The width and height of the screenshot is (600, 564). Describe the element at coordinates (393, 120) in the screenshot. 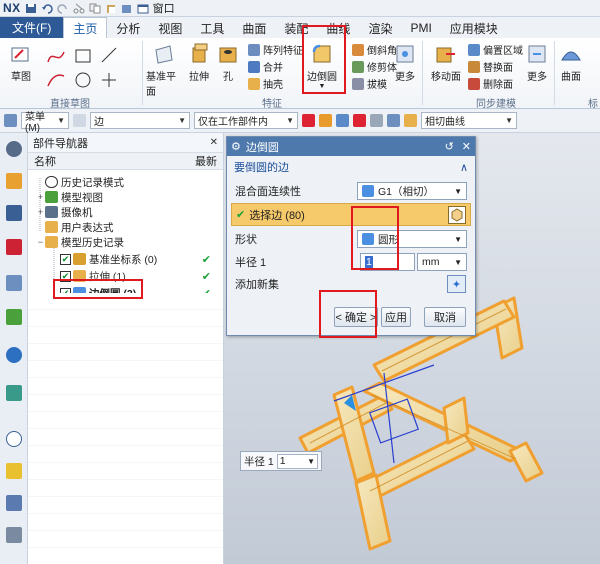

I see `view-icon` at that location.